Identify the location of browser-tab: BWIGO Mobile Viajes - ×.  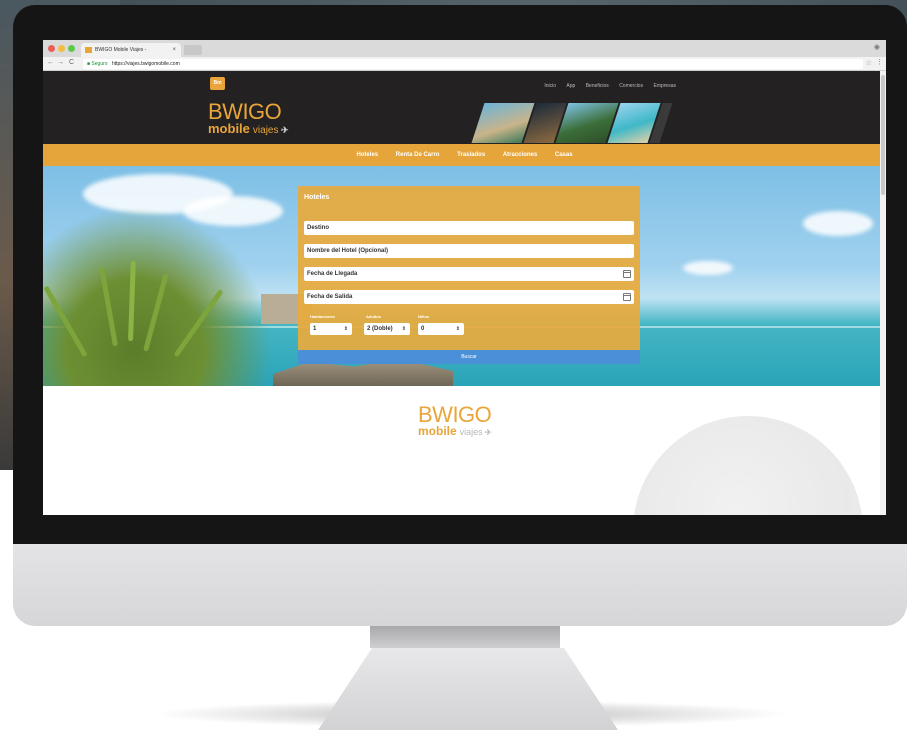
(131, 50).